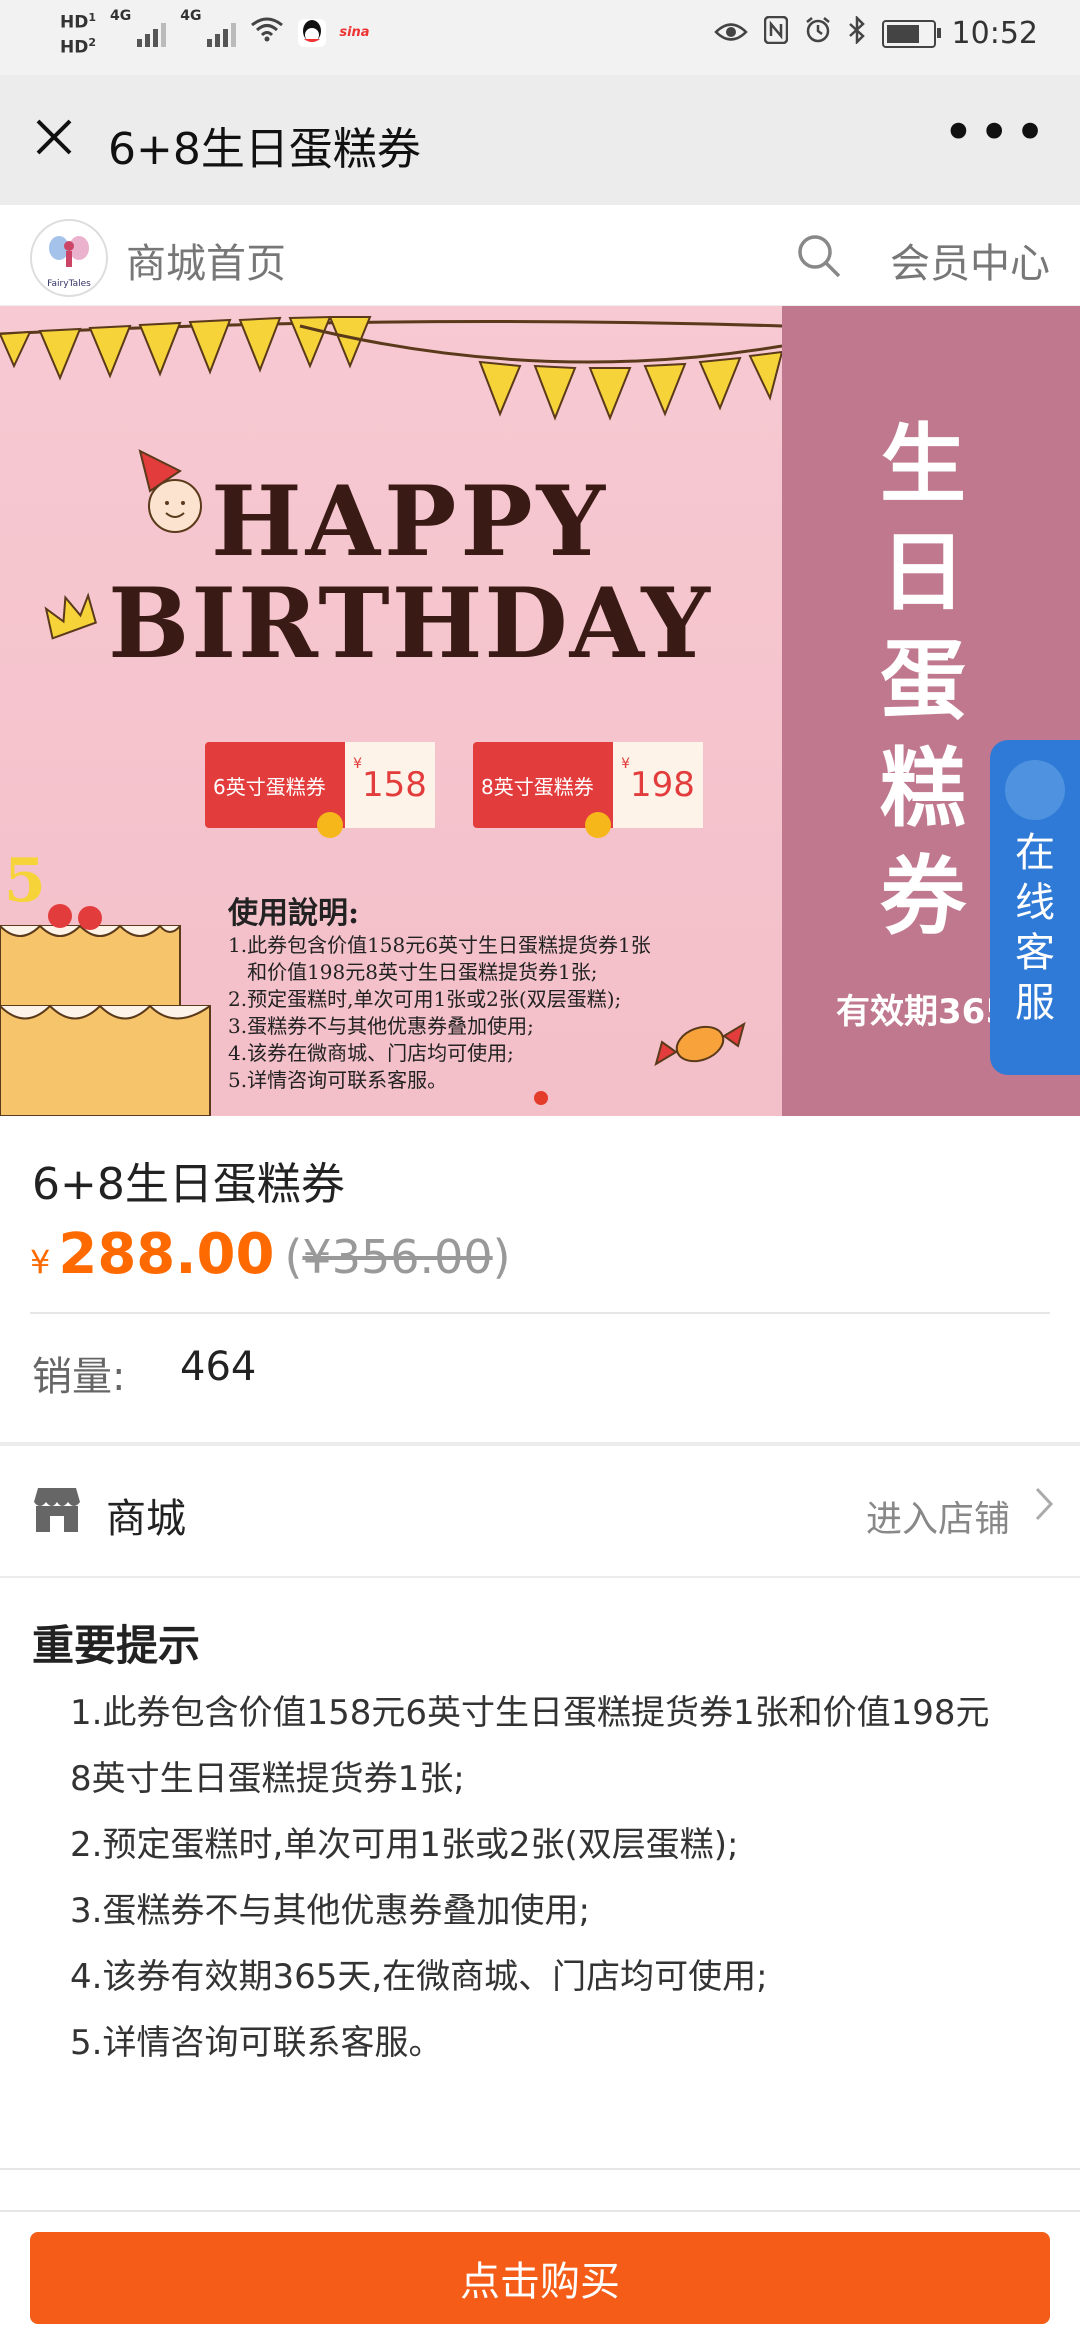 This screenshot has width=1080, height=2342. I want to click on shop-header: FairyTales 商城首页 会员中心, so click(540, 255).